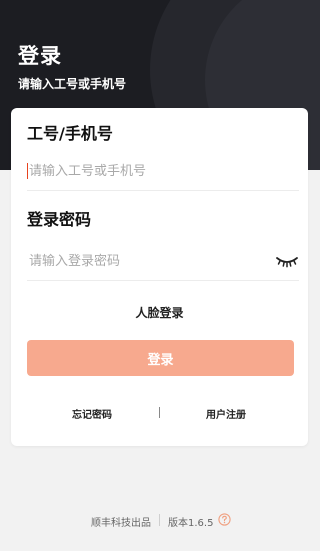 The width and height of the screenshot is (320, 551). Describe the element at coordinates (147, 261) in the screenshot. I see `password-input` at that location.